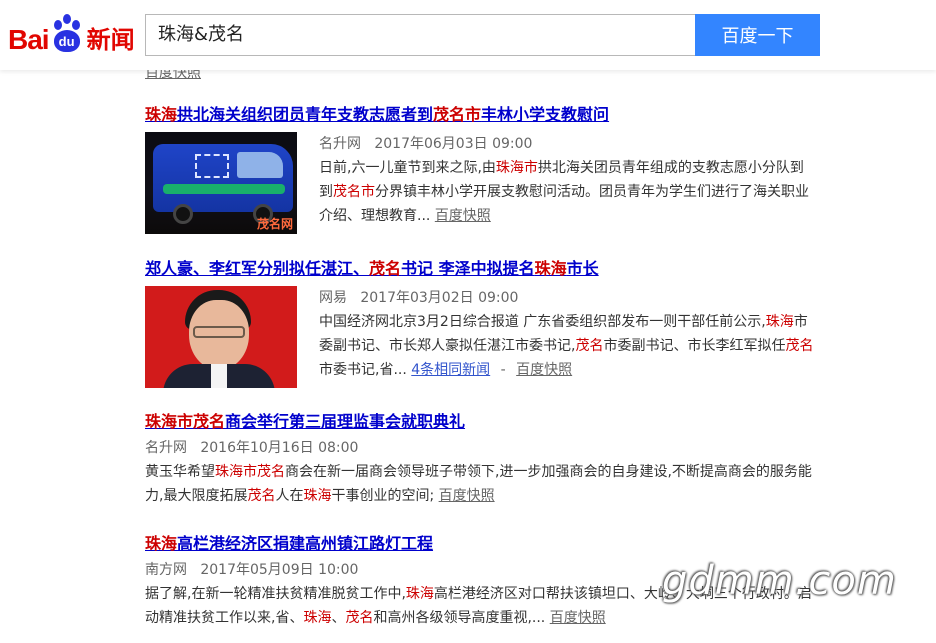  Describe the element at coordinates (180, 472) in the screenshot. I see `text-segment: 黄玉华希望` at that location.